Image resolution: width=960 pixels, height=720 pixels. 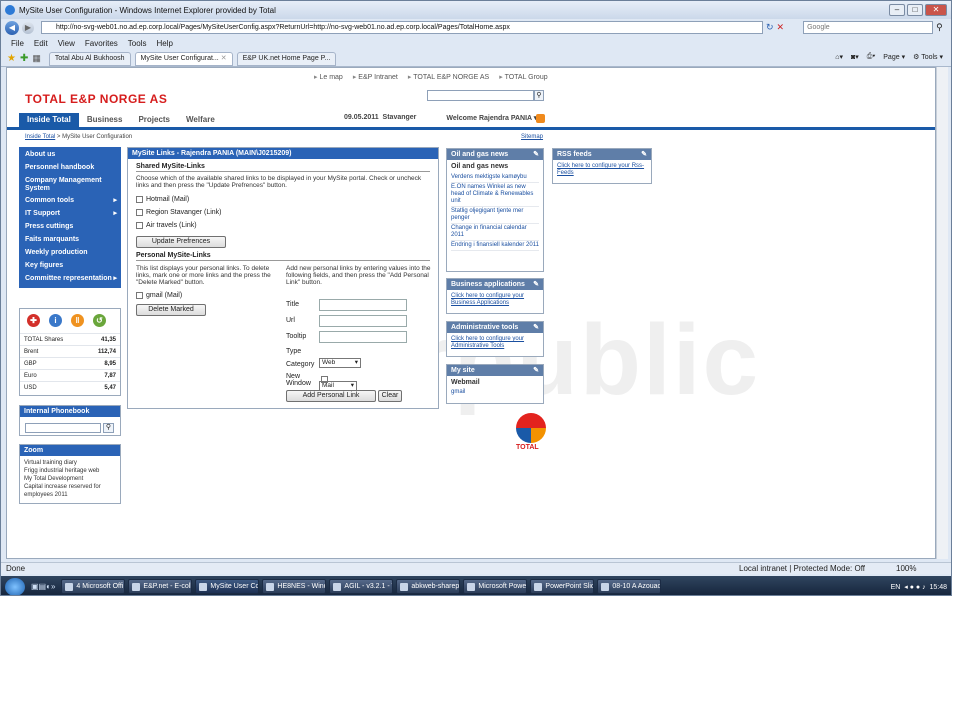 What do you see at coordinates (41, 43) in the screenshot?
I see `menu-edit: Edit` at bounding box center [41, 43].